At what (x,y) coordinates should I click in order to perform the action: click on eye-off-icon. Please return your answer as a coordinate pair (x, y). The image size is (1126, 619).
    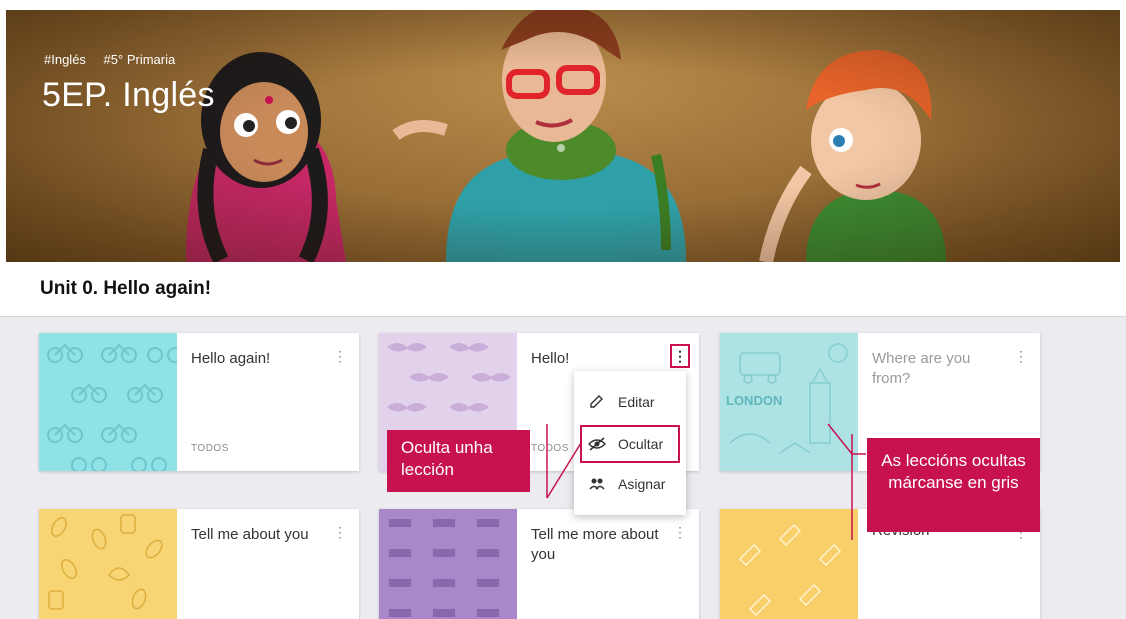
    Looking at the image, I should click on (597, 444).